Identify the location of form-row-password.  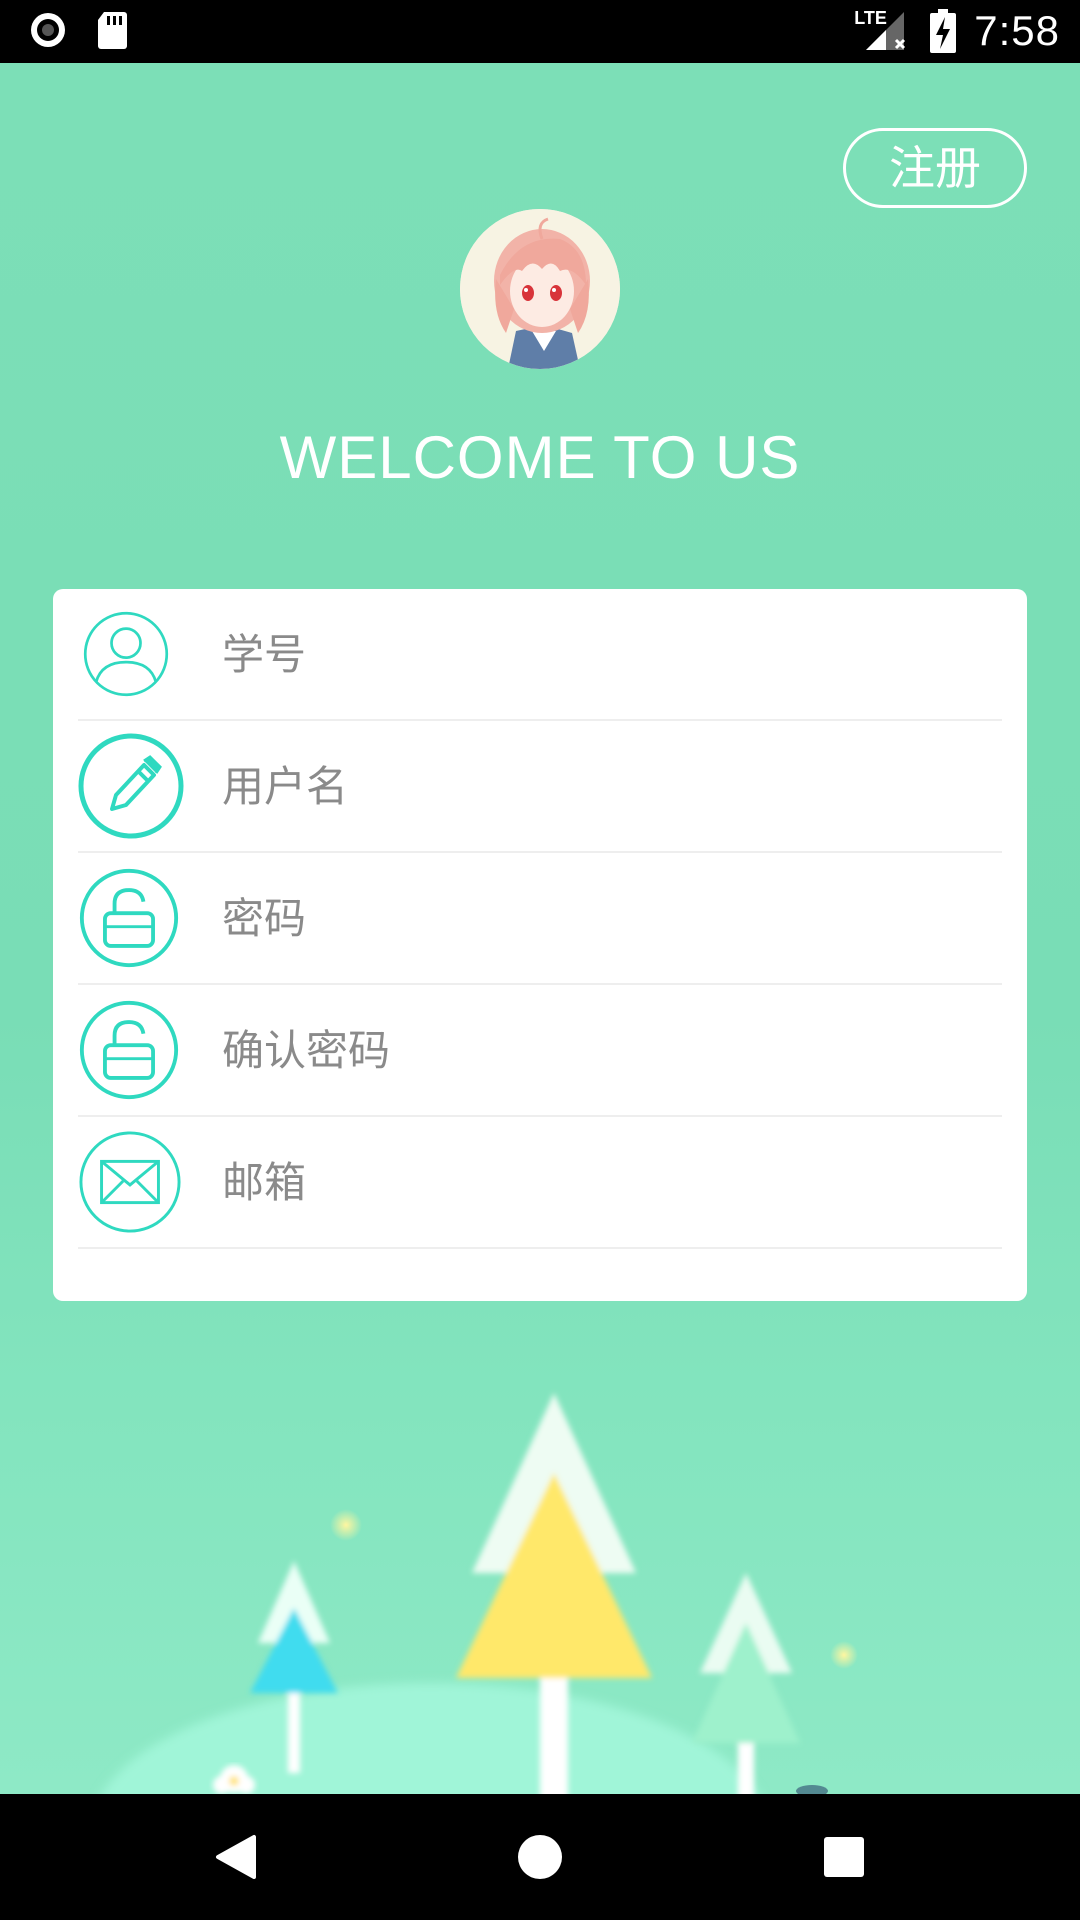
(540, 919).